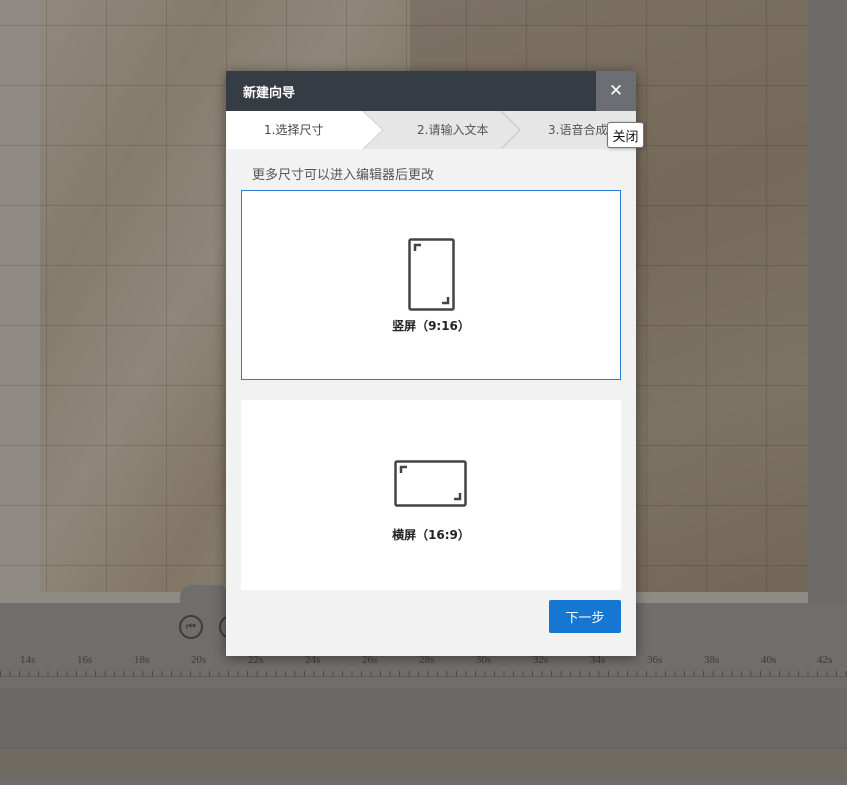 The image size is (847, 785). Describe the element at coordinates (453, 130) in the screenshot. I see `step-label: 2.请输入文本` at that location.